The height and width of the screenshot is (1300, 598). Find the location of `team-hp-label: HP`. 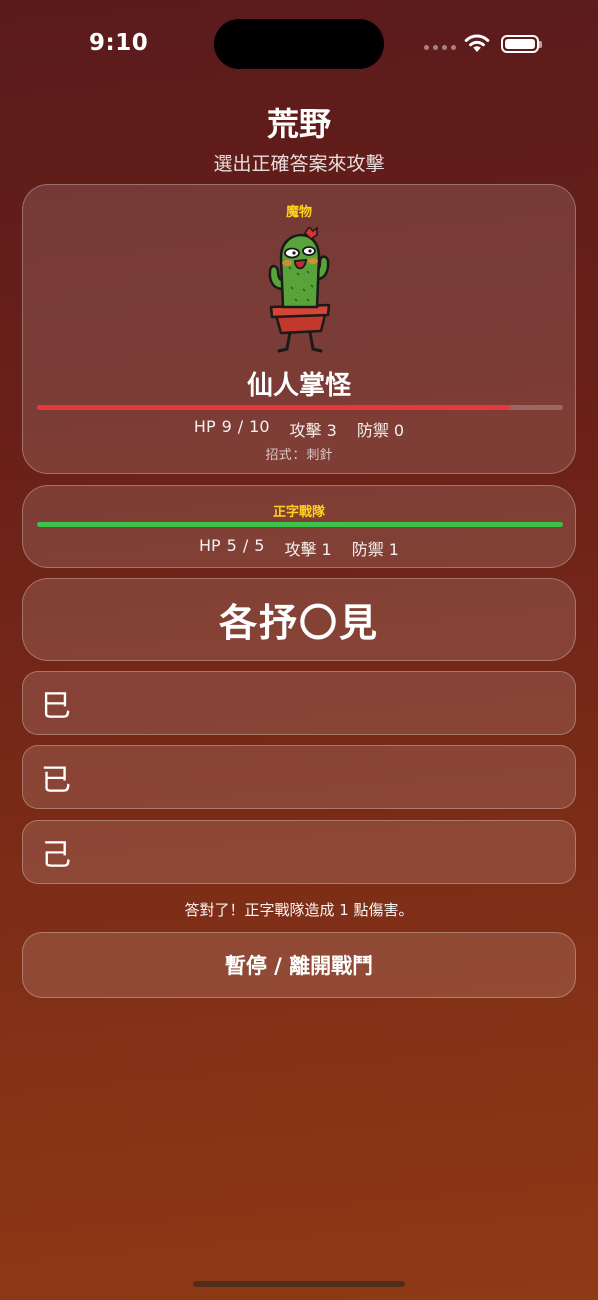

team-hp-label: HP is located at coordinates (209, 545).